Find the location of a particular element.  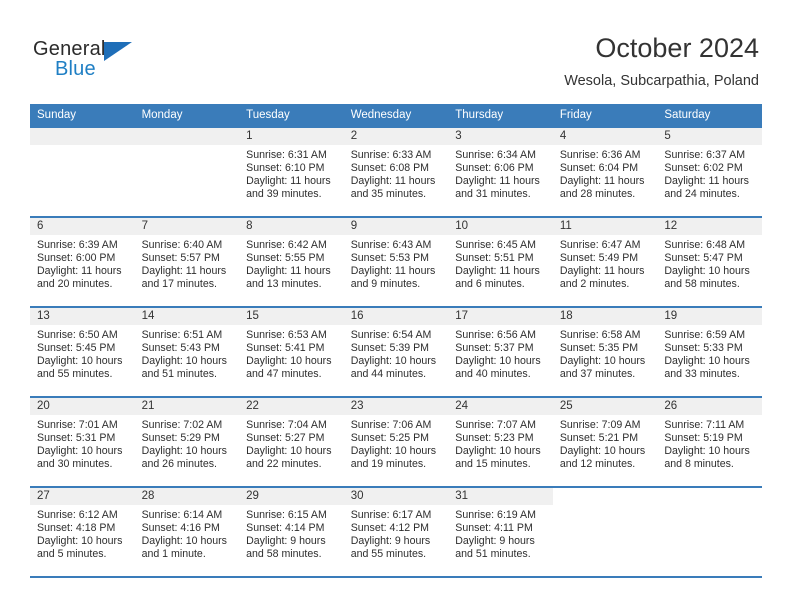

sunrise-text: Sunrise: 6:15 AM is located at coordinates (286, 515).